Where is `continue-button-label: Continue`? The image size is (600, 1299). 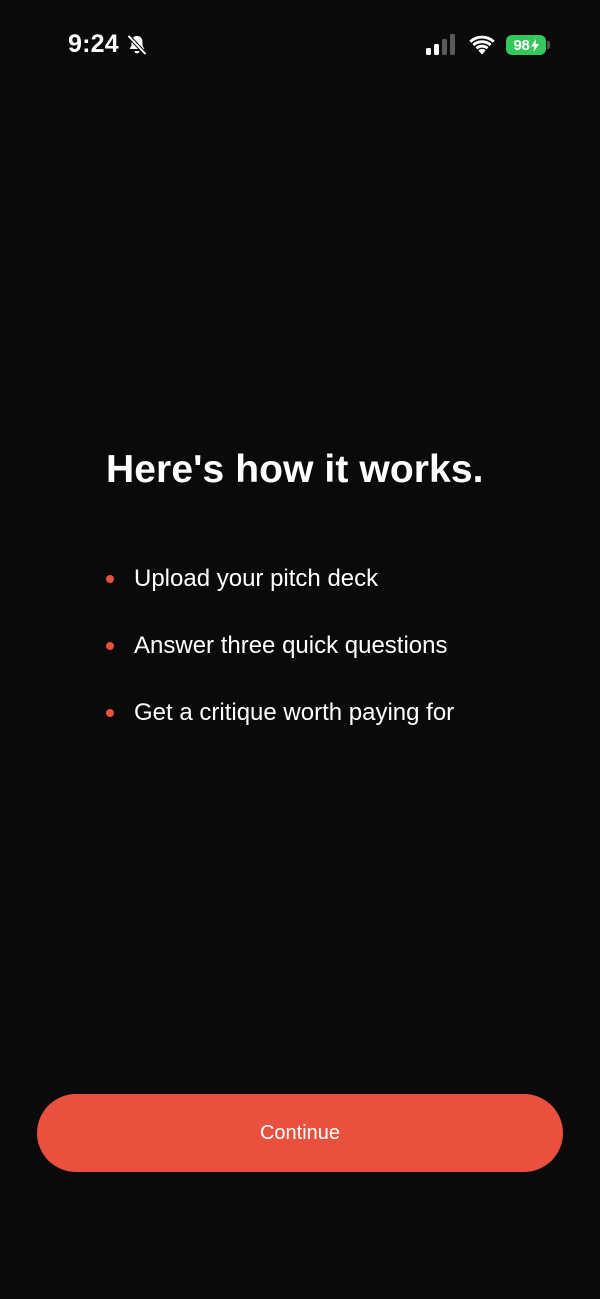 continue-button-label: Continue is located at coordinates (300, 1132).